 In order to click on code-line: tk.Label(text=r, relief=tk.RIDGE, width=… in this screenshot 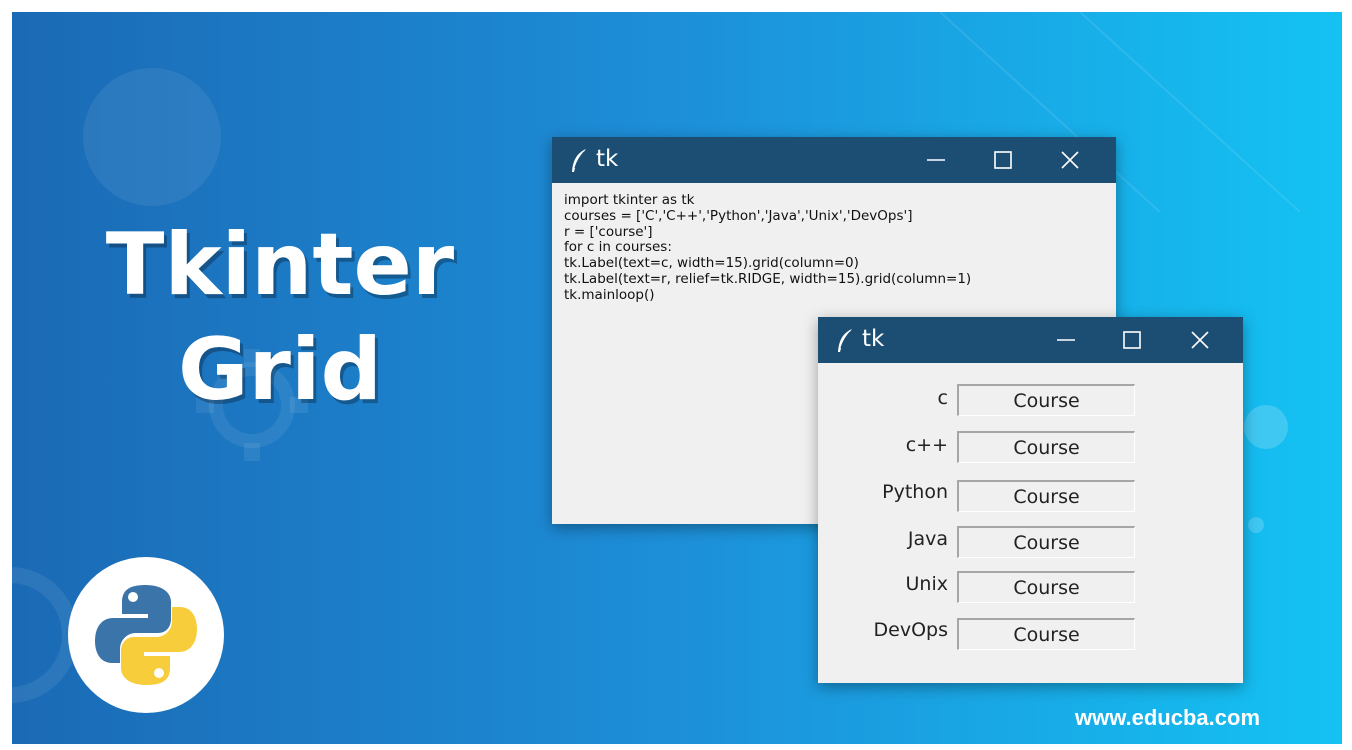, I will do `click(768, 278)`.